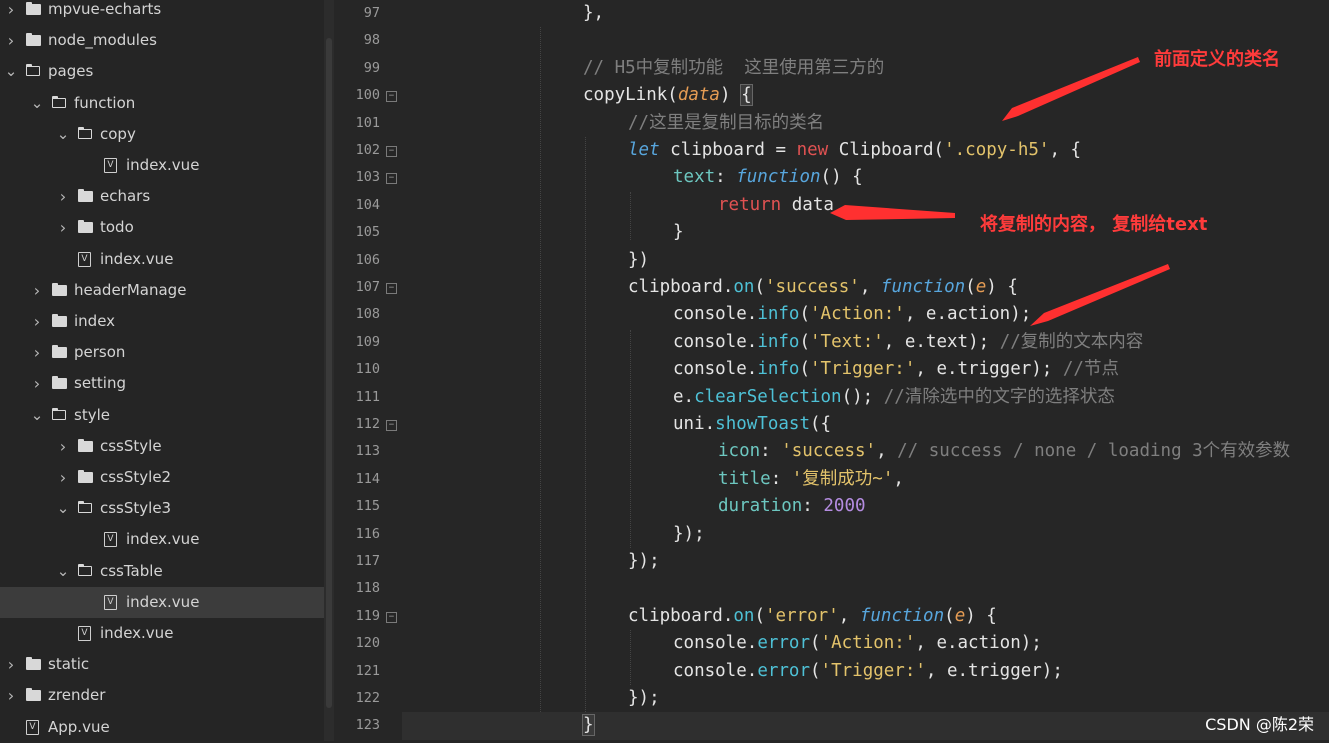  I want to click on arrow-to-console-info, so click(1100, 295).